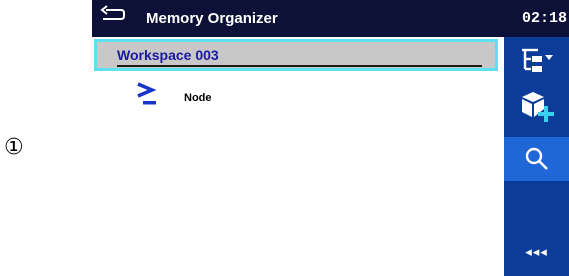  I want to click on workspace-item: Workspace 003, so click(296, 55).